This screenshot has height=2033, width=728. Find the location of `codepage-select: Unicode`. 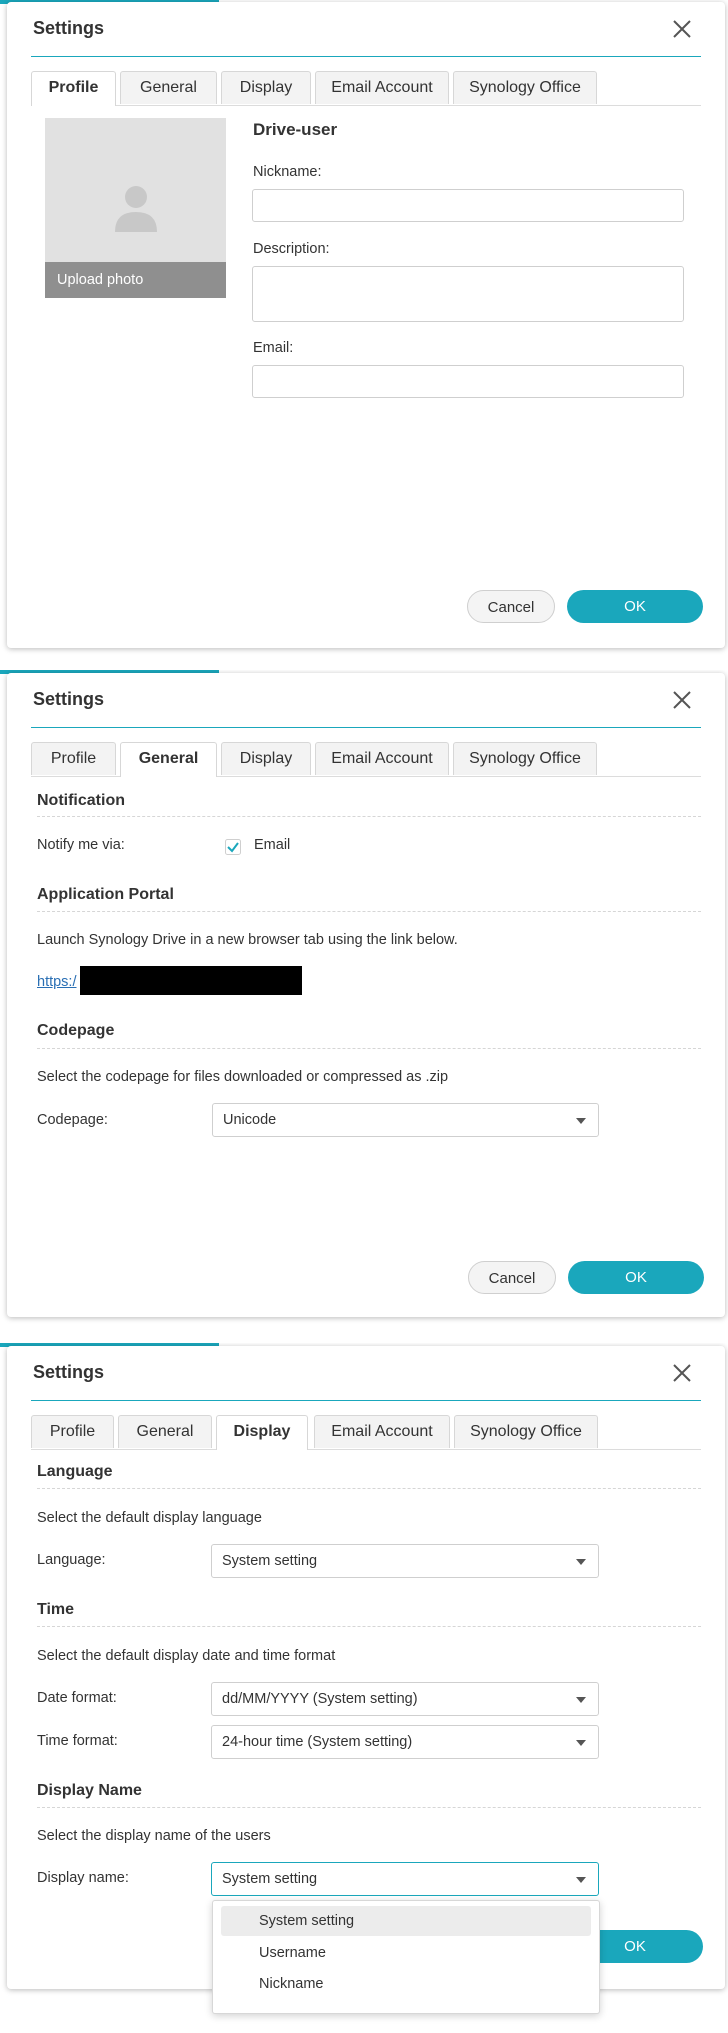

codepage-select: Unicode is located at coordinates (405, 1120).